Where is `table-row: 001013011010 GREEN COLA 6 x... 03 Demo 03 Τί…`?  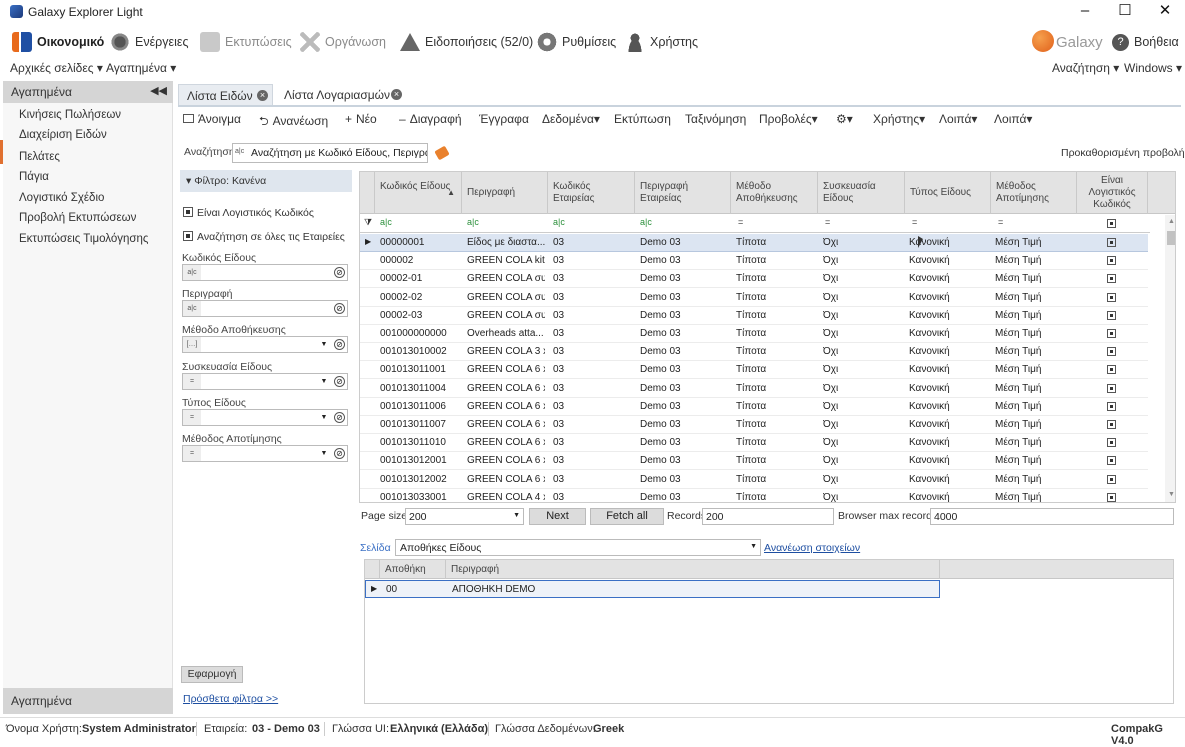
table-row: 001013011010 GREEN COLA 6 x... 03 Demo 03 Τί… is located at coordinates (754, 443).